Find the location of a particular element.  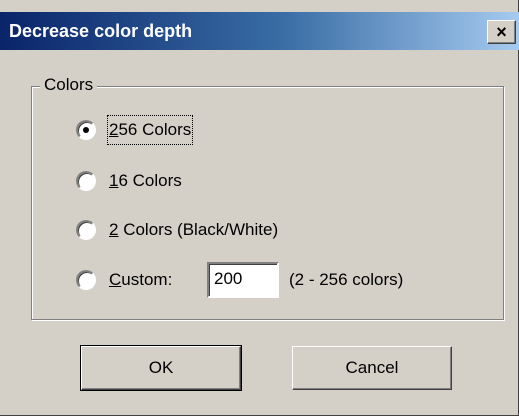

cancel-button: Cancel is located at coordinates (372, 368).